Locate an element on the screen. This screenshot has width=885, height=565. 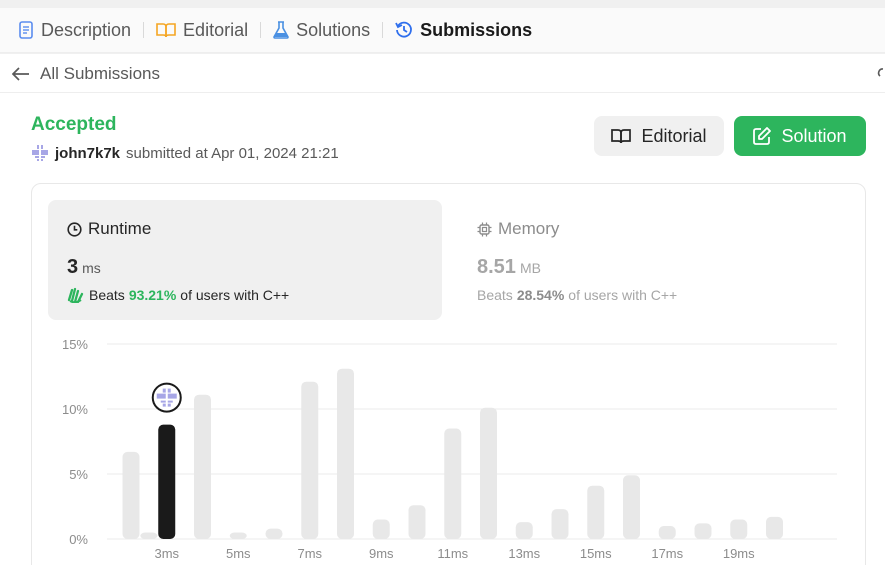
username: john7k7k is located at coordinates (87, 153).